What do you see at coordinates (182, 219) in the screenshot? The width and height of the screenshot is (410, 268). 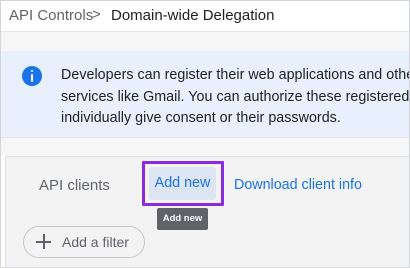 I see `add-new-tooltip: Add new` at bounding box center [182, 219].